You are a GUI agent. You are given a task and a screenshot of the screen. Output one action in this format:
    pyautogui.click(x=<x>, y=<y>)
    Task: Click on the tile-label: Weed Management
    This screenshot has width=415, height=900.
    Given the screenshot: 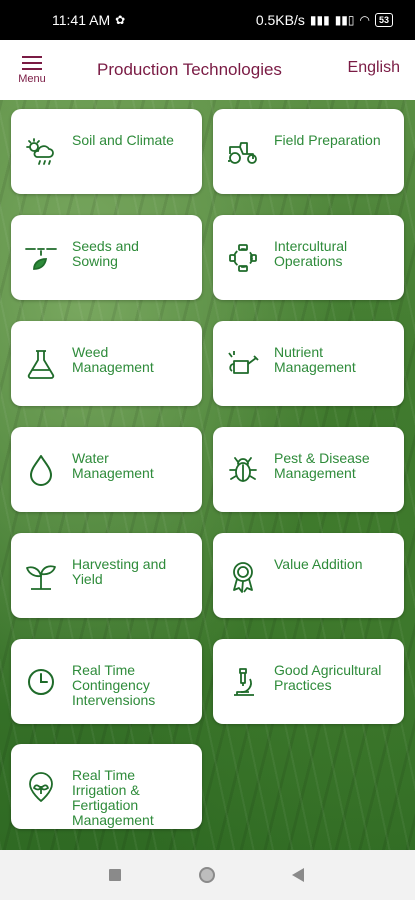 What is the action you would take?
    pyautogui.click(x=113, y=359)
    